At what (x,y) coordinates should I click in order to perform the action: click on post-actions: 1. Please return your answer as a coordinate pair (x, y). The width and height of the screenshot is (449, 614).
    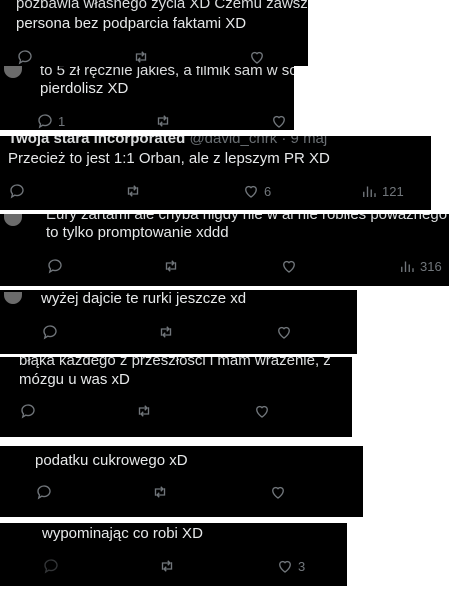
    Looking at the image, I should click on (165, 121).